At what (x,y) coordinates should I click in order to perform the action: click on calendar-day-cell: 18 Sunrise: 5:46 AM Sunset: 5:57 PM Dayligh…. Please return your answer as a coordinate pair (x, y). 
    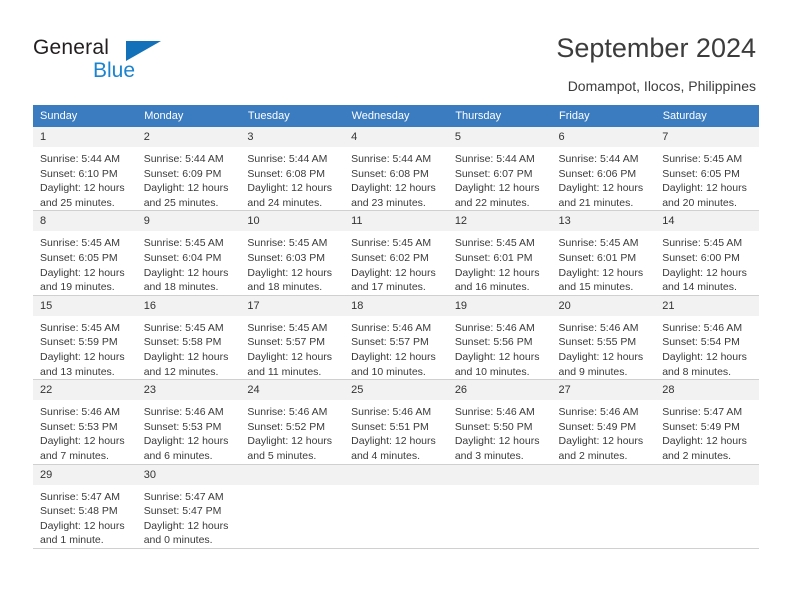
    Looking at the image, I should click on (396, 338).